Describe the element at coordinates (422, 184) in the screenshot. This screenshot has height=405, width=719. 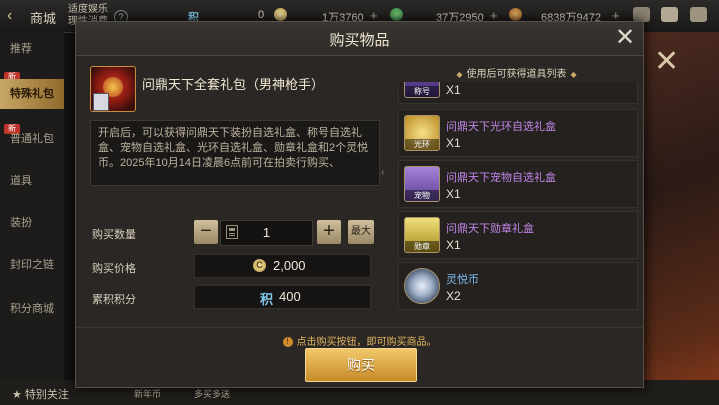
I see `pet-box-icon: 宠物` at that location.